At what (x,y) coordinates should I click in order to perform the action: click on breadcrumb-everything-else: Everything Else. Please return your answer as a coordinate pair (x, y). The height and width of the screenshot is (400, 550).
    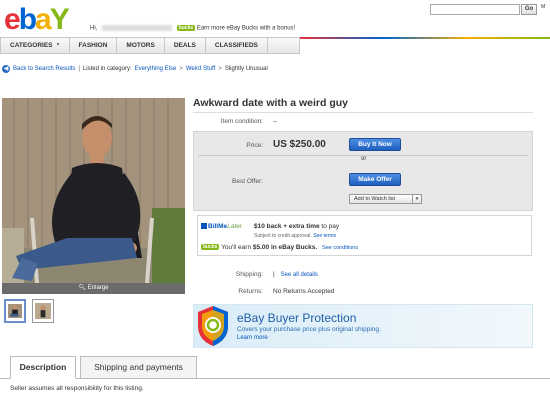
    Looking at the image, I should click on (156, 69).